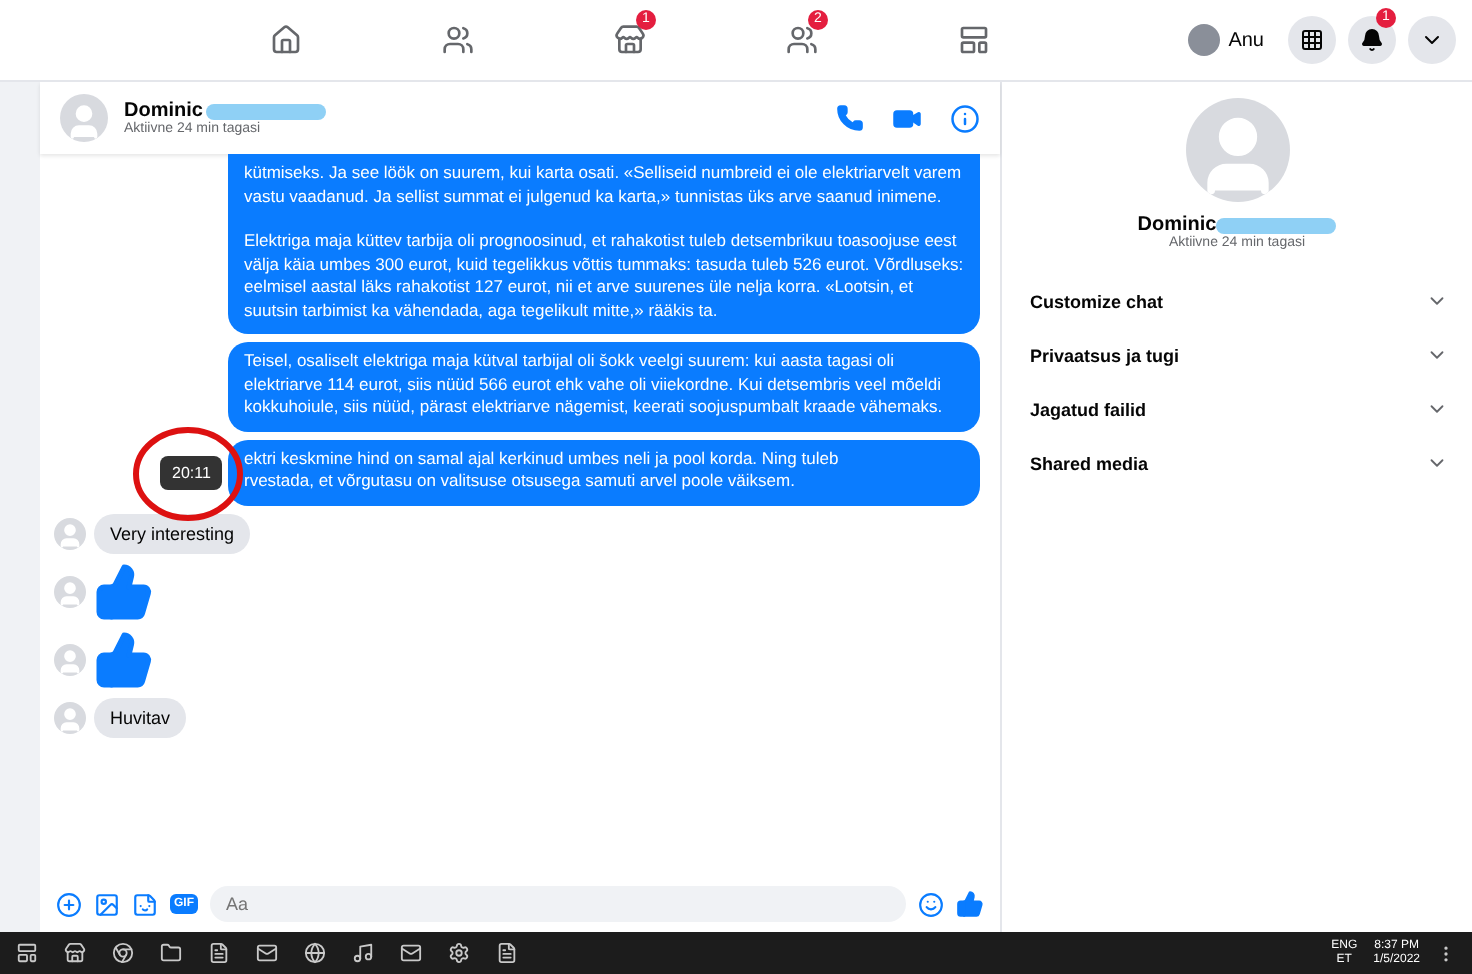 Image resolution: width=1472 pixels, height=974 pixels. I want to click on section-header: Jagatud failid, so click(1237, 409).